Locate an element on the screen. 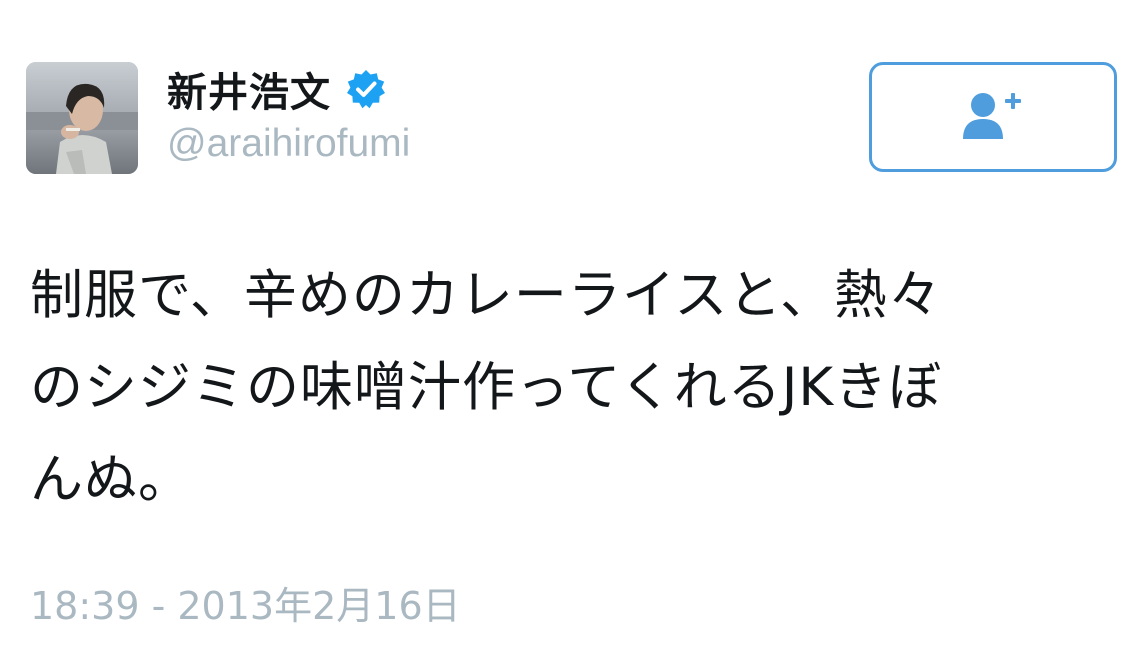  add-user-icon is located at coordinates (992, 116).